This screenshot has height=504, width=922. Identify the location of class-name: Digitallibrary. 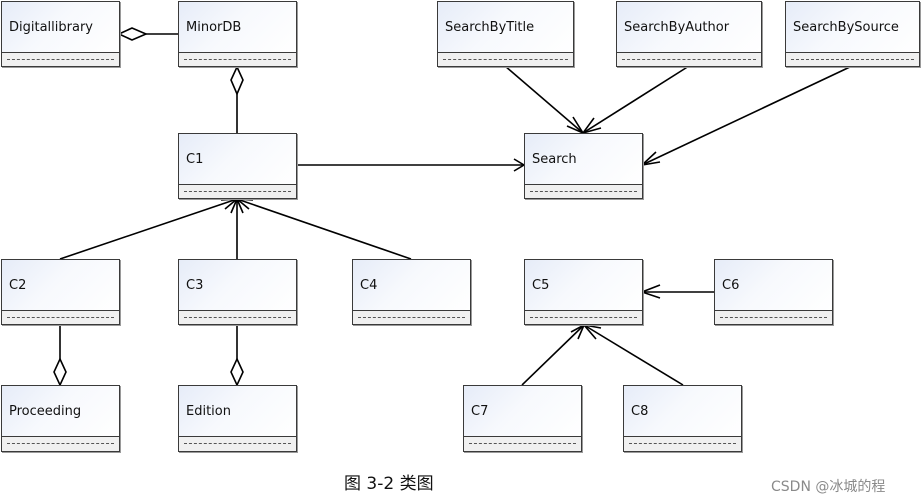
(60, 27).